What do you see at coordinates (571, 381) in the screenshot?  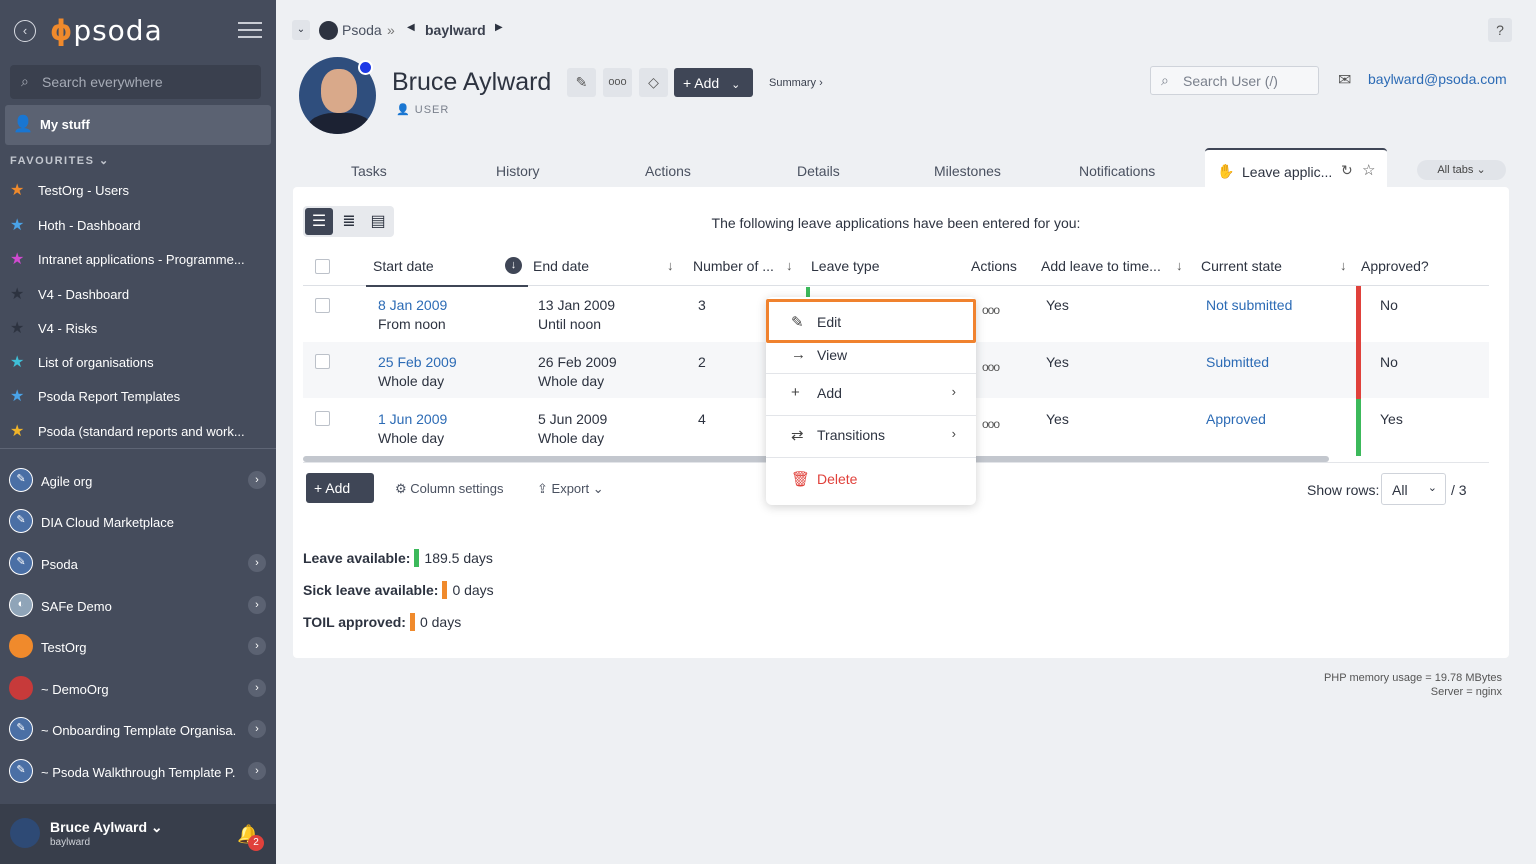 I see `end-date-detail: Whole day` at bounding box center [571, 381].